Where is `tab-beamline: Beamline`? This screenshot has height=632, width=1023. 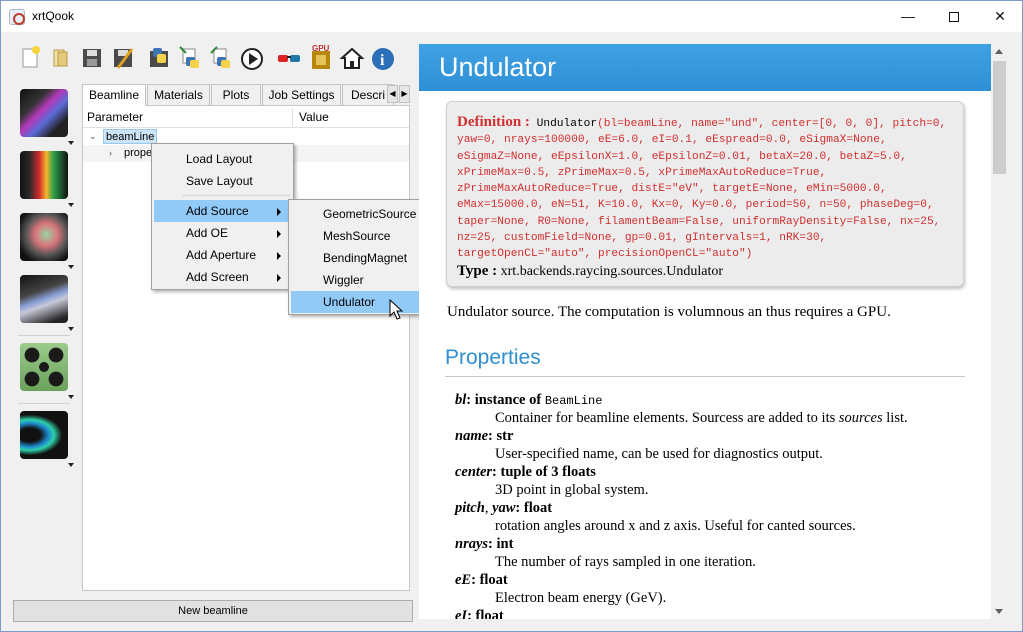 tab-beamline: Beamline is located at coordinates (114, 95).